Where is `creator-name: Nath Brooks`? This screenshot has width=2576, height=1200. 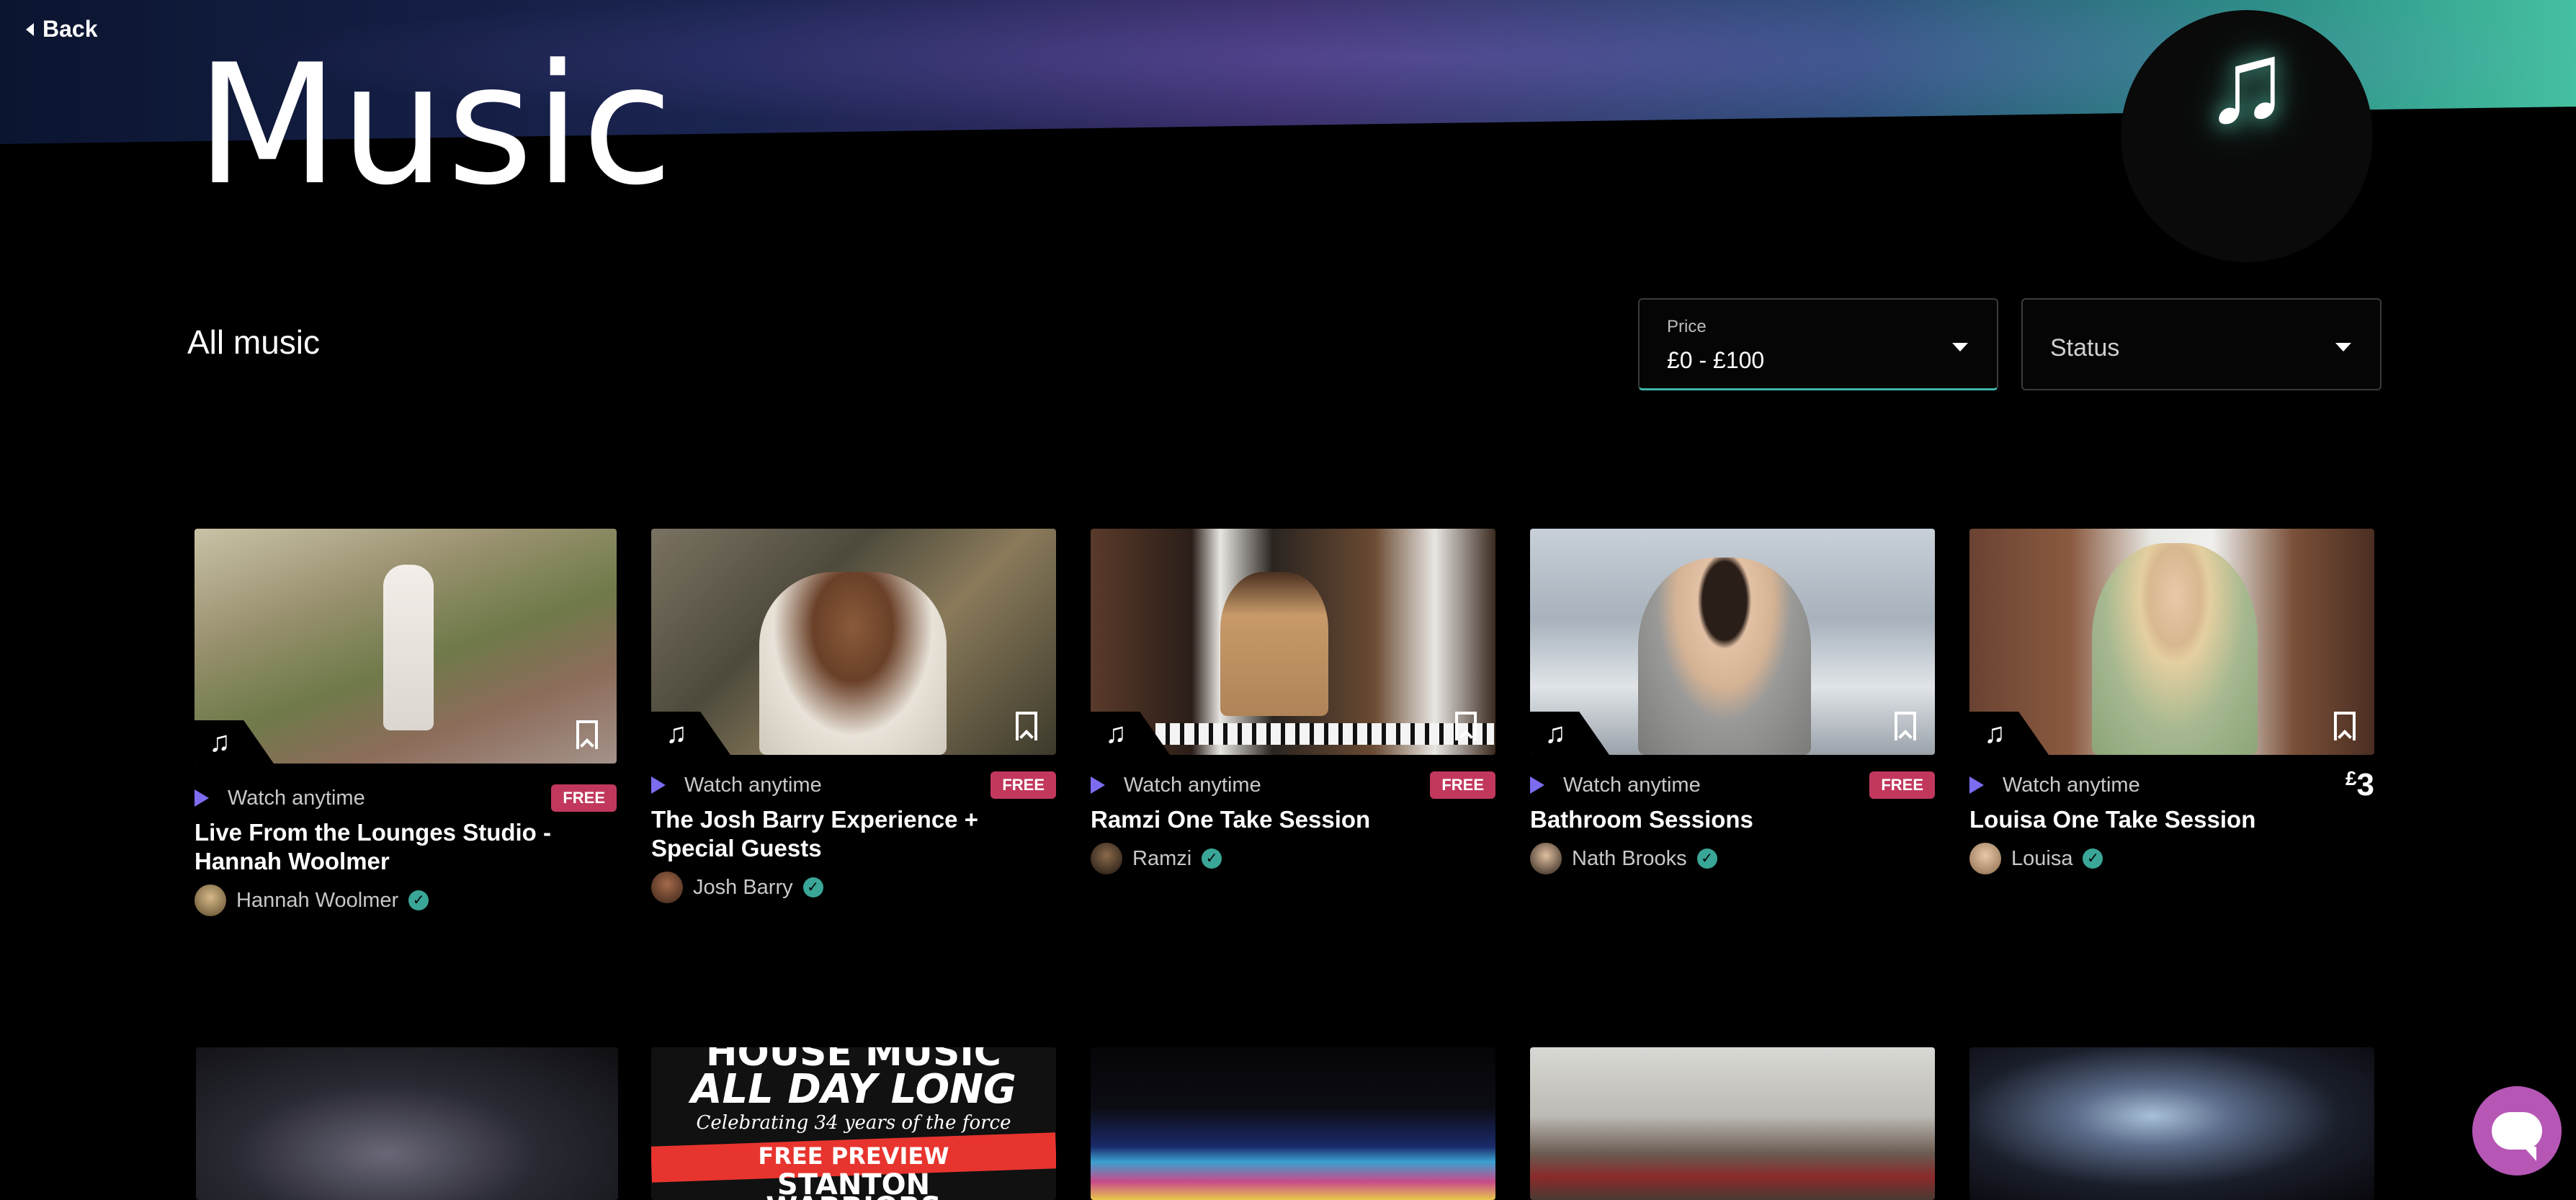 creator-name: Nath Brooks is located at coordinates (1629, 858).